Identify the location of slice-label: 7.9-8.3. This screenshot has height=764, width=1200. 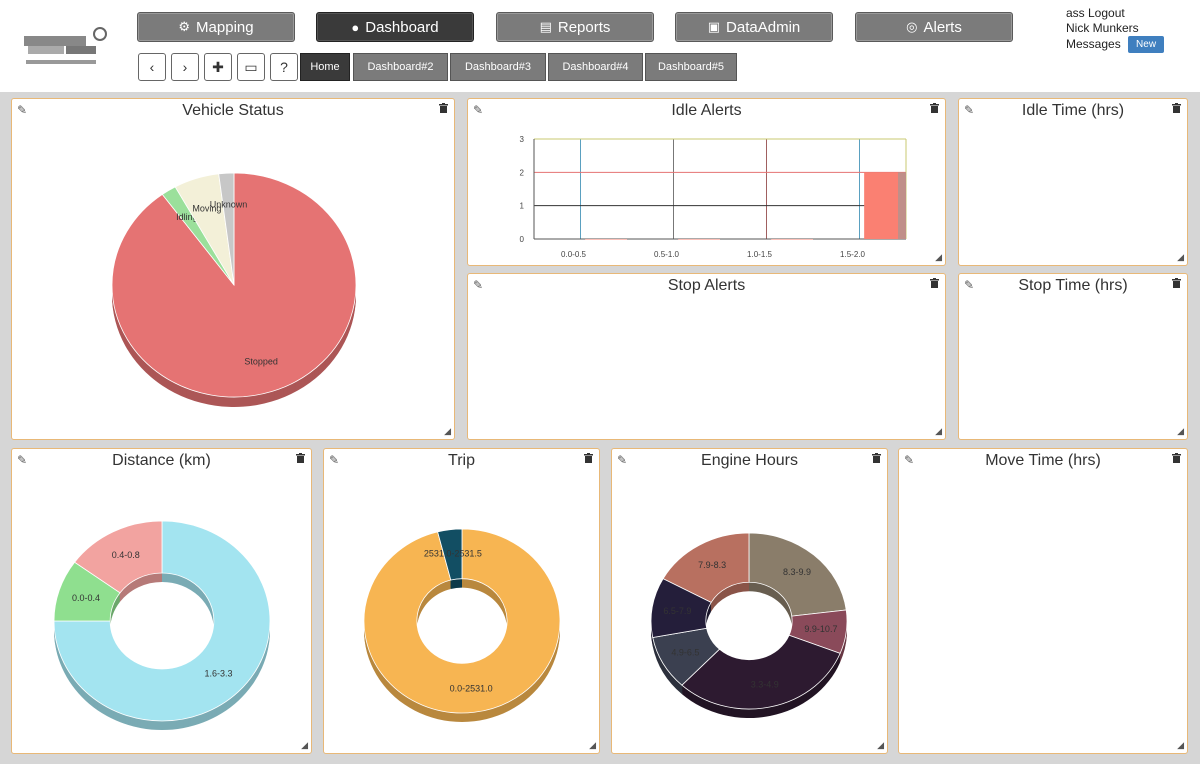
(712, 565).